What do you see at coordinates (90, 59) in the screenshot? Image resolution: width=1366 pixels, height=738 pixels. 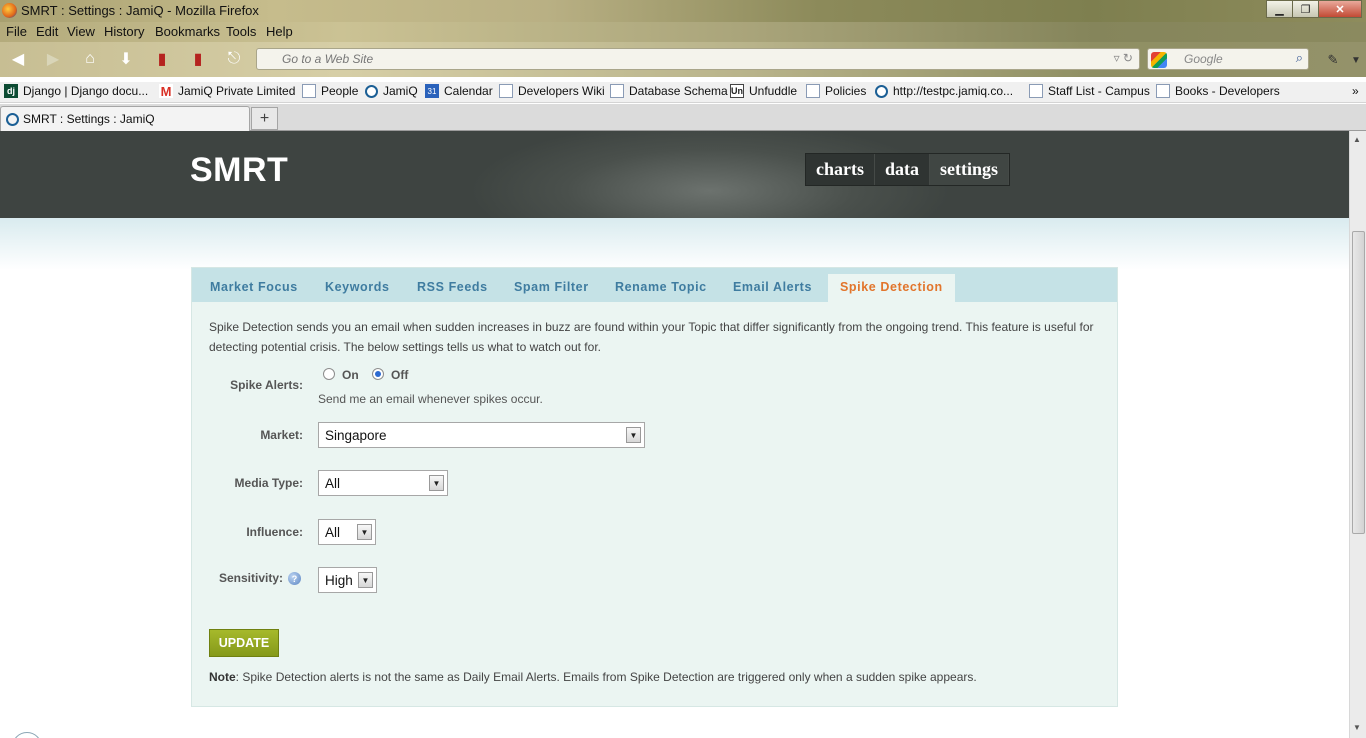 I see `home-icon: ⌂` at bounding box center [90, 59].